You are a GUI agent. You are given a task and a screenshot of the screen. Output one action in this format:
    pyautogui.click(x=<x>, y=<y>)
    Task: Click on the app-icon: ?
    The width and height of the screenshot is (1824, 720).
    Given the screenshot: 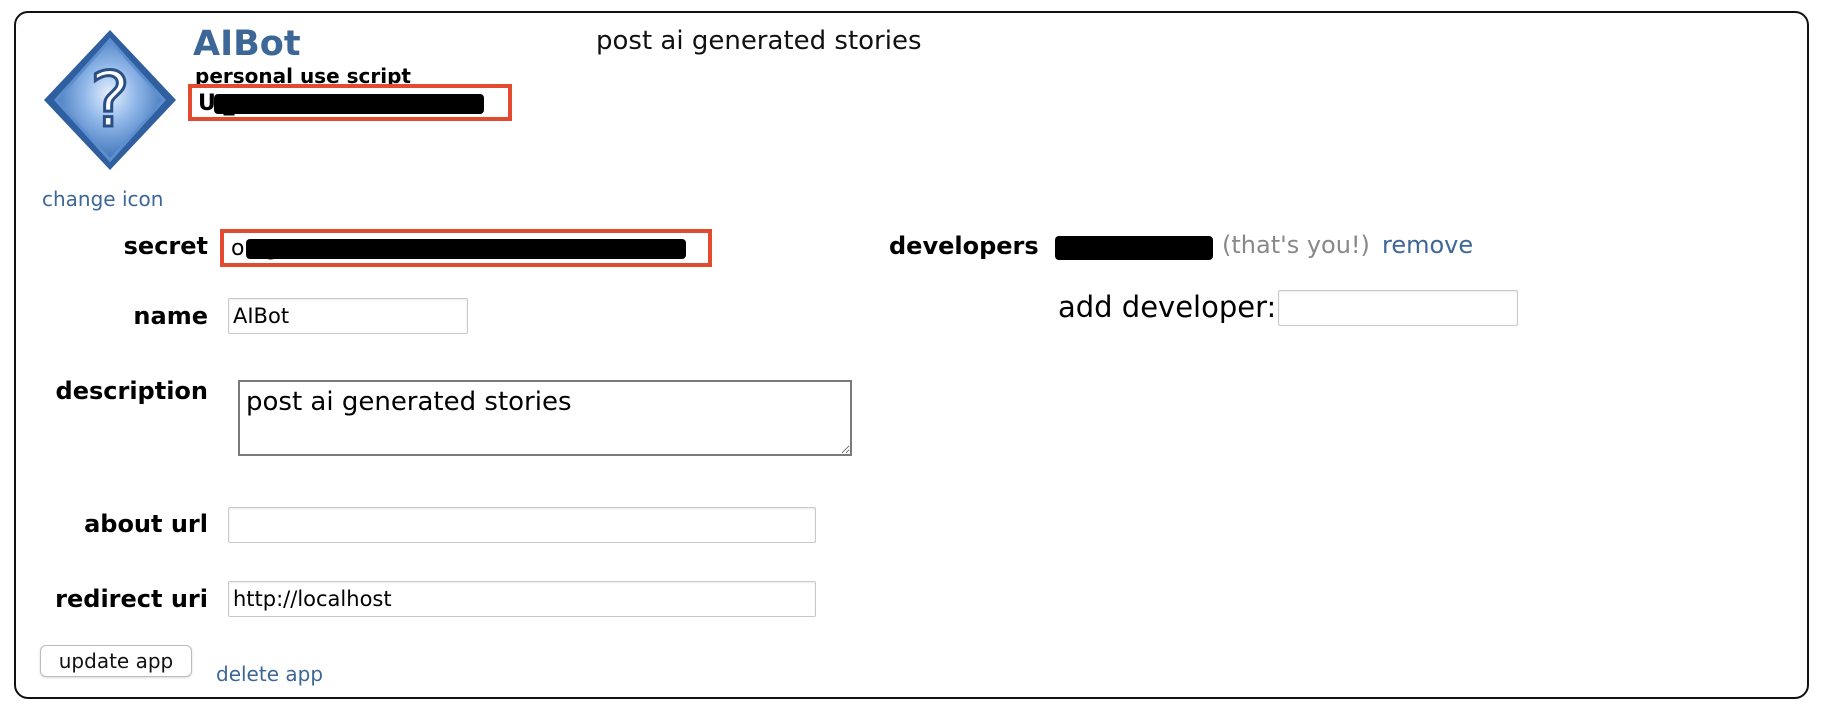 What is the action you would take?
    pyautogui.click(x=110, y=100)
    